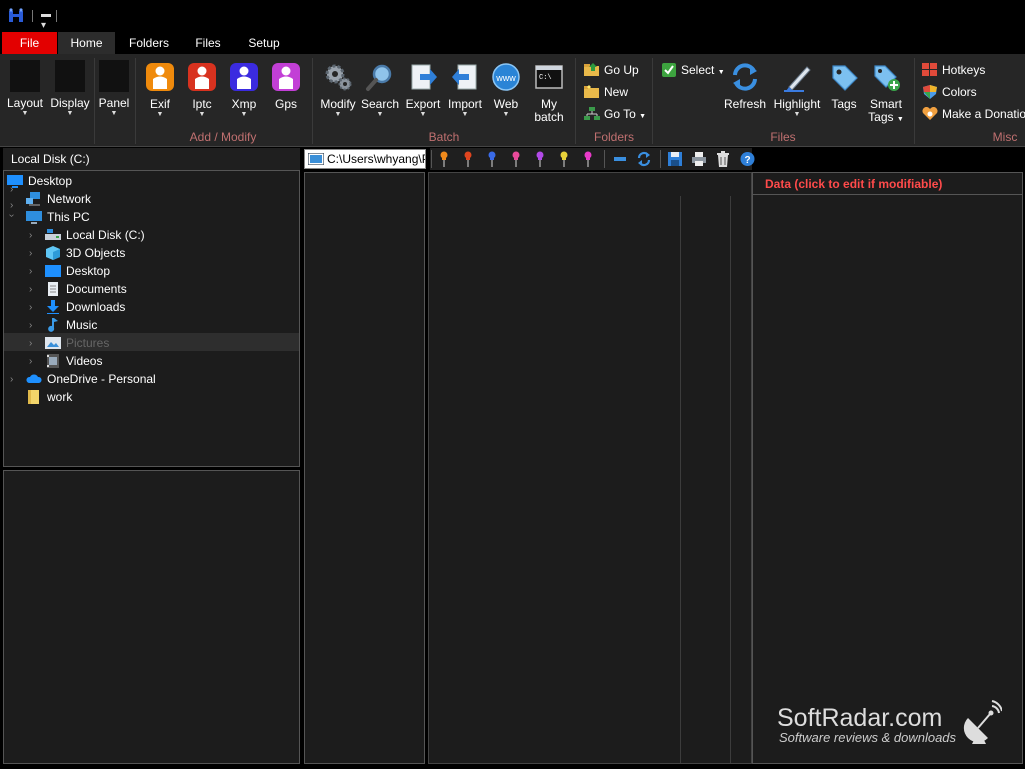 This screenshot has height=769, width=1025. Describe the element at coordinates (860, 718) in the screenshot. I see `watermark-title: SoftRadar.com` at that location.